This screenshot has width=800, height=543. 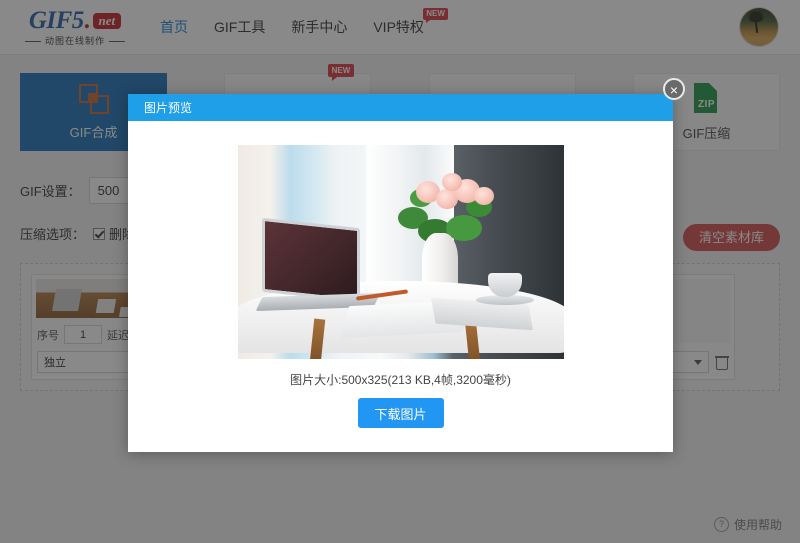 What do you see at coordinates (400, 413) in the screenshot?
I see `download-image-button: 下载图片` at bounding box center [400, 413].